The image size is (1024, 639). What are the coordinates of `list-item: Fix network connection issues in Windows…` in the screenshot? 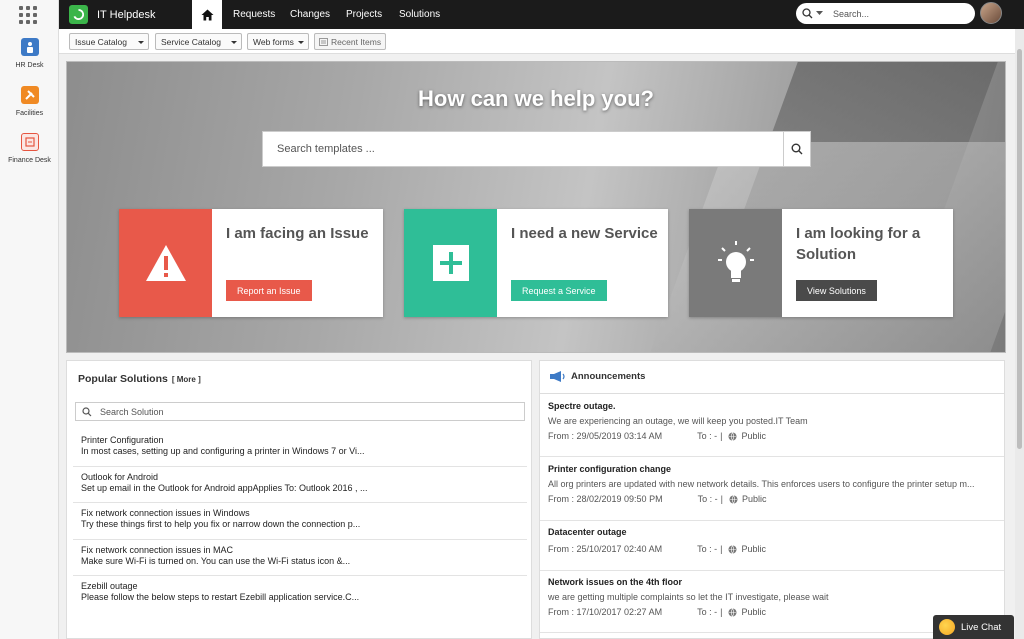 It's located at (300, 521).